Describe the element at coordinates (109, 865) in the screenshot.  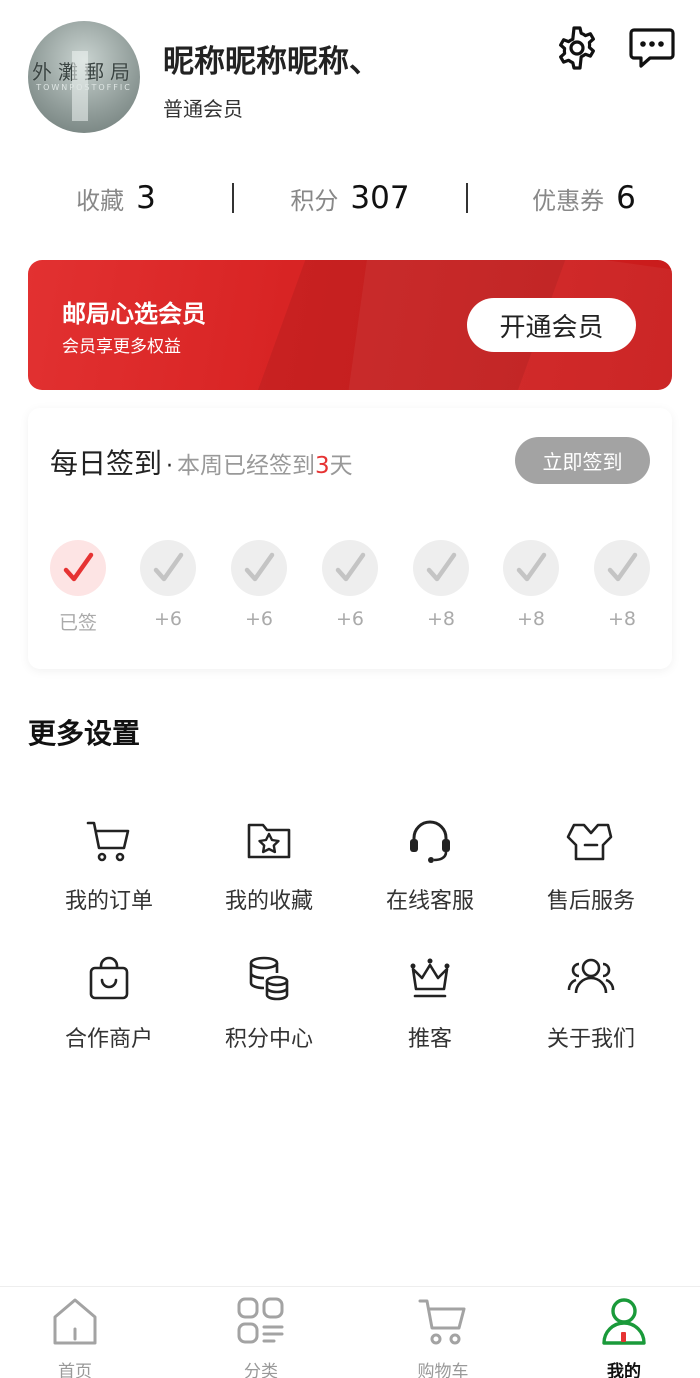
I see `menu-my-orders: 我的订单` at that location.